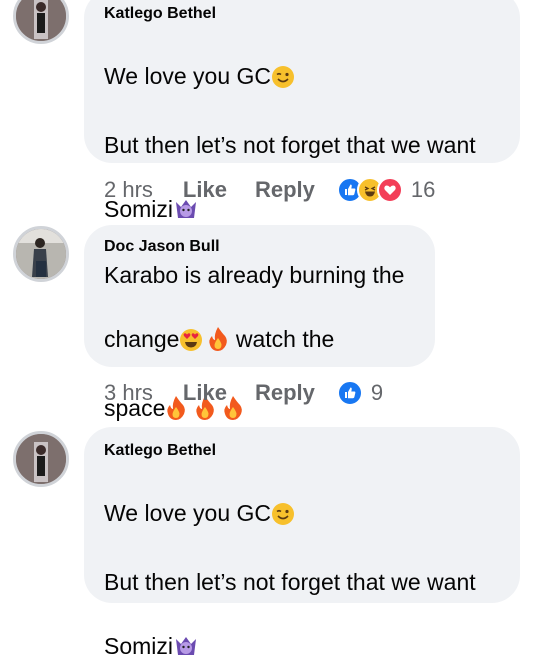 This screenshot has width=540, height=667. What do you see at coordinates (186, 651) in the screenshot?
I see `ogre-emoji` at bounding box center [186, 651].